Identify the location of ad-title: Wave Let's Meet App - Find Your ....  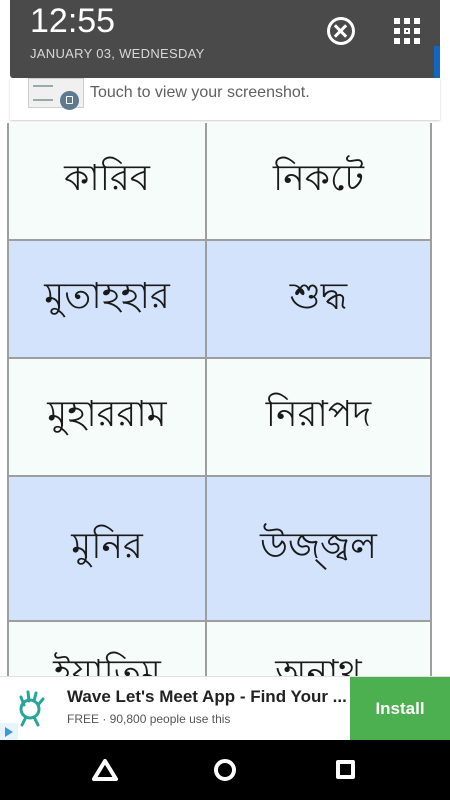
(207, 696).